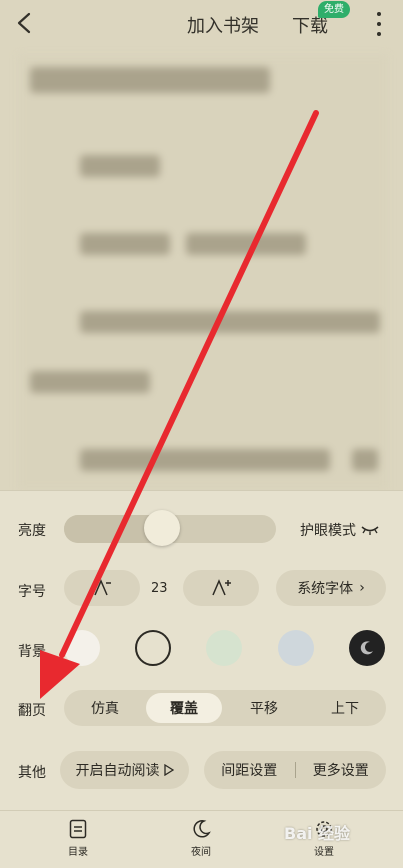 This screenshot has height=868, width=403. Describe the element at coordinates (78, 852) in the screenshot. I see `nav-toc-label: 目录` at that location.